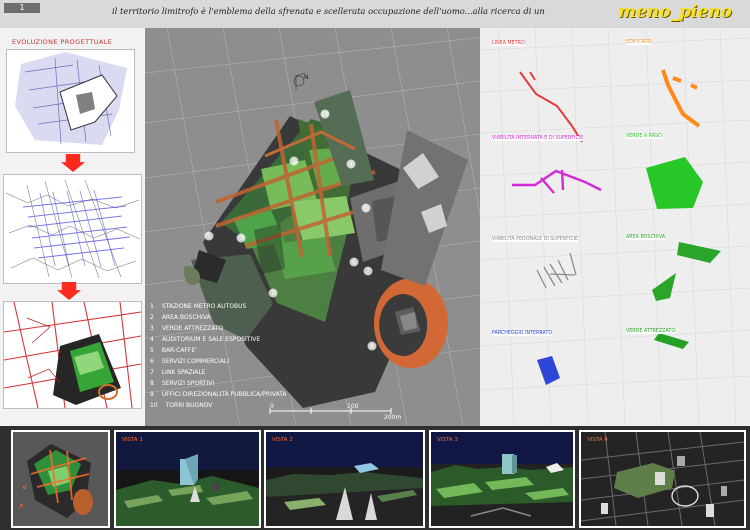 This screenshot has width=750, height=530. What do you see at coordinates (152, 350) in the screenshot?
I see `legend-number: 5` at bounding box center [152, 350].